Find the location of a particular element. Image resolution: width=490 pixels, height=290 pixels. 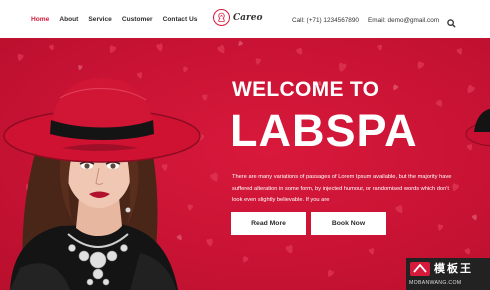

nav-about: About is located at coordinates (68, 19).